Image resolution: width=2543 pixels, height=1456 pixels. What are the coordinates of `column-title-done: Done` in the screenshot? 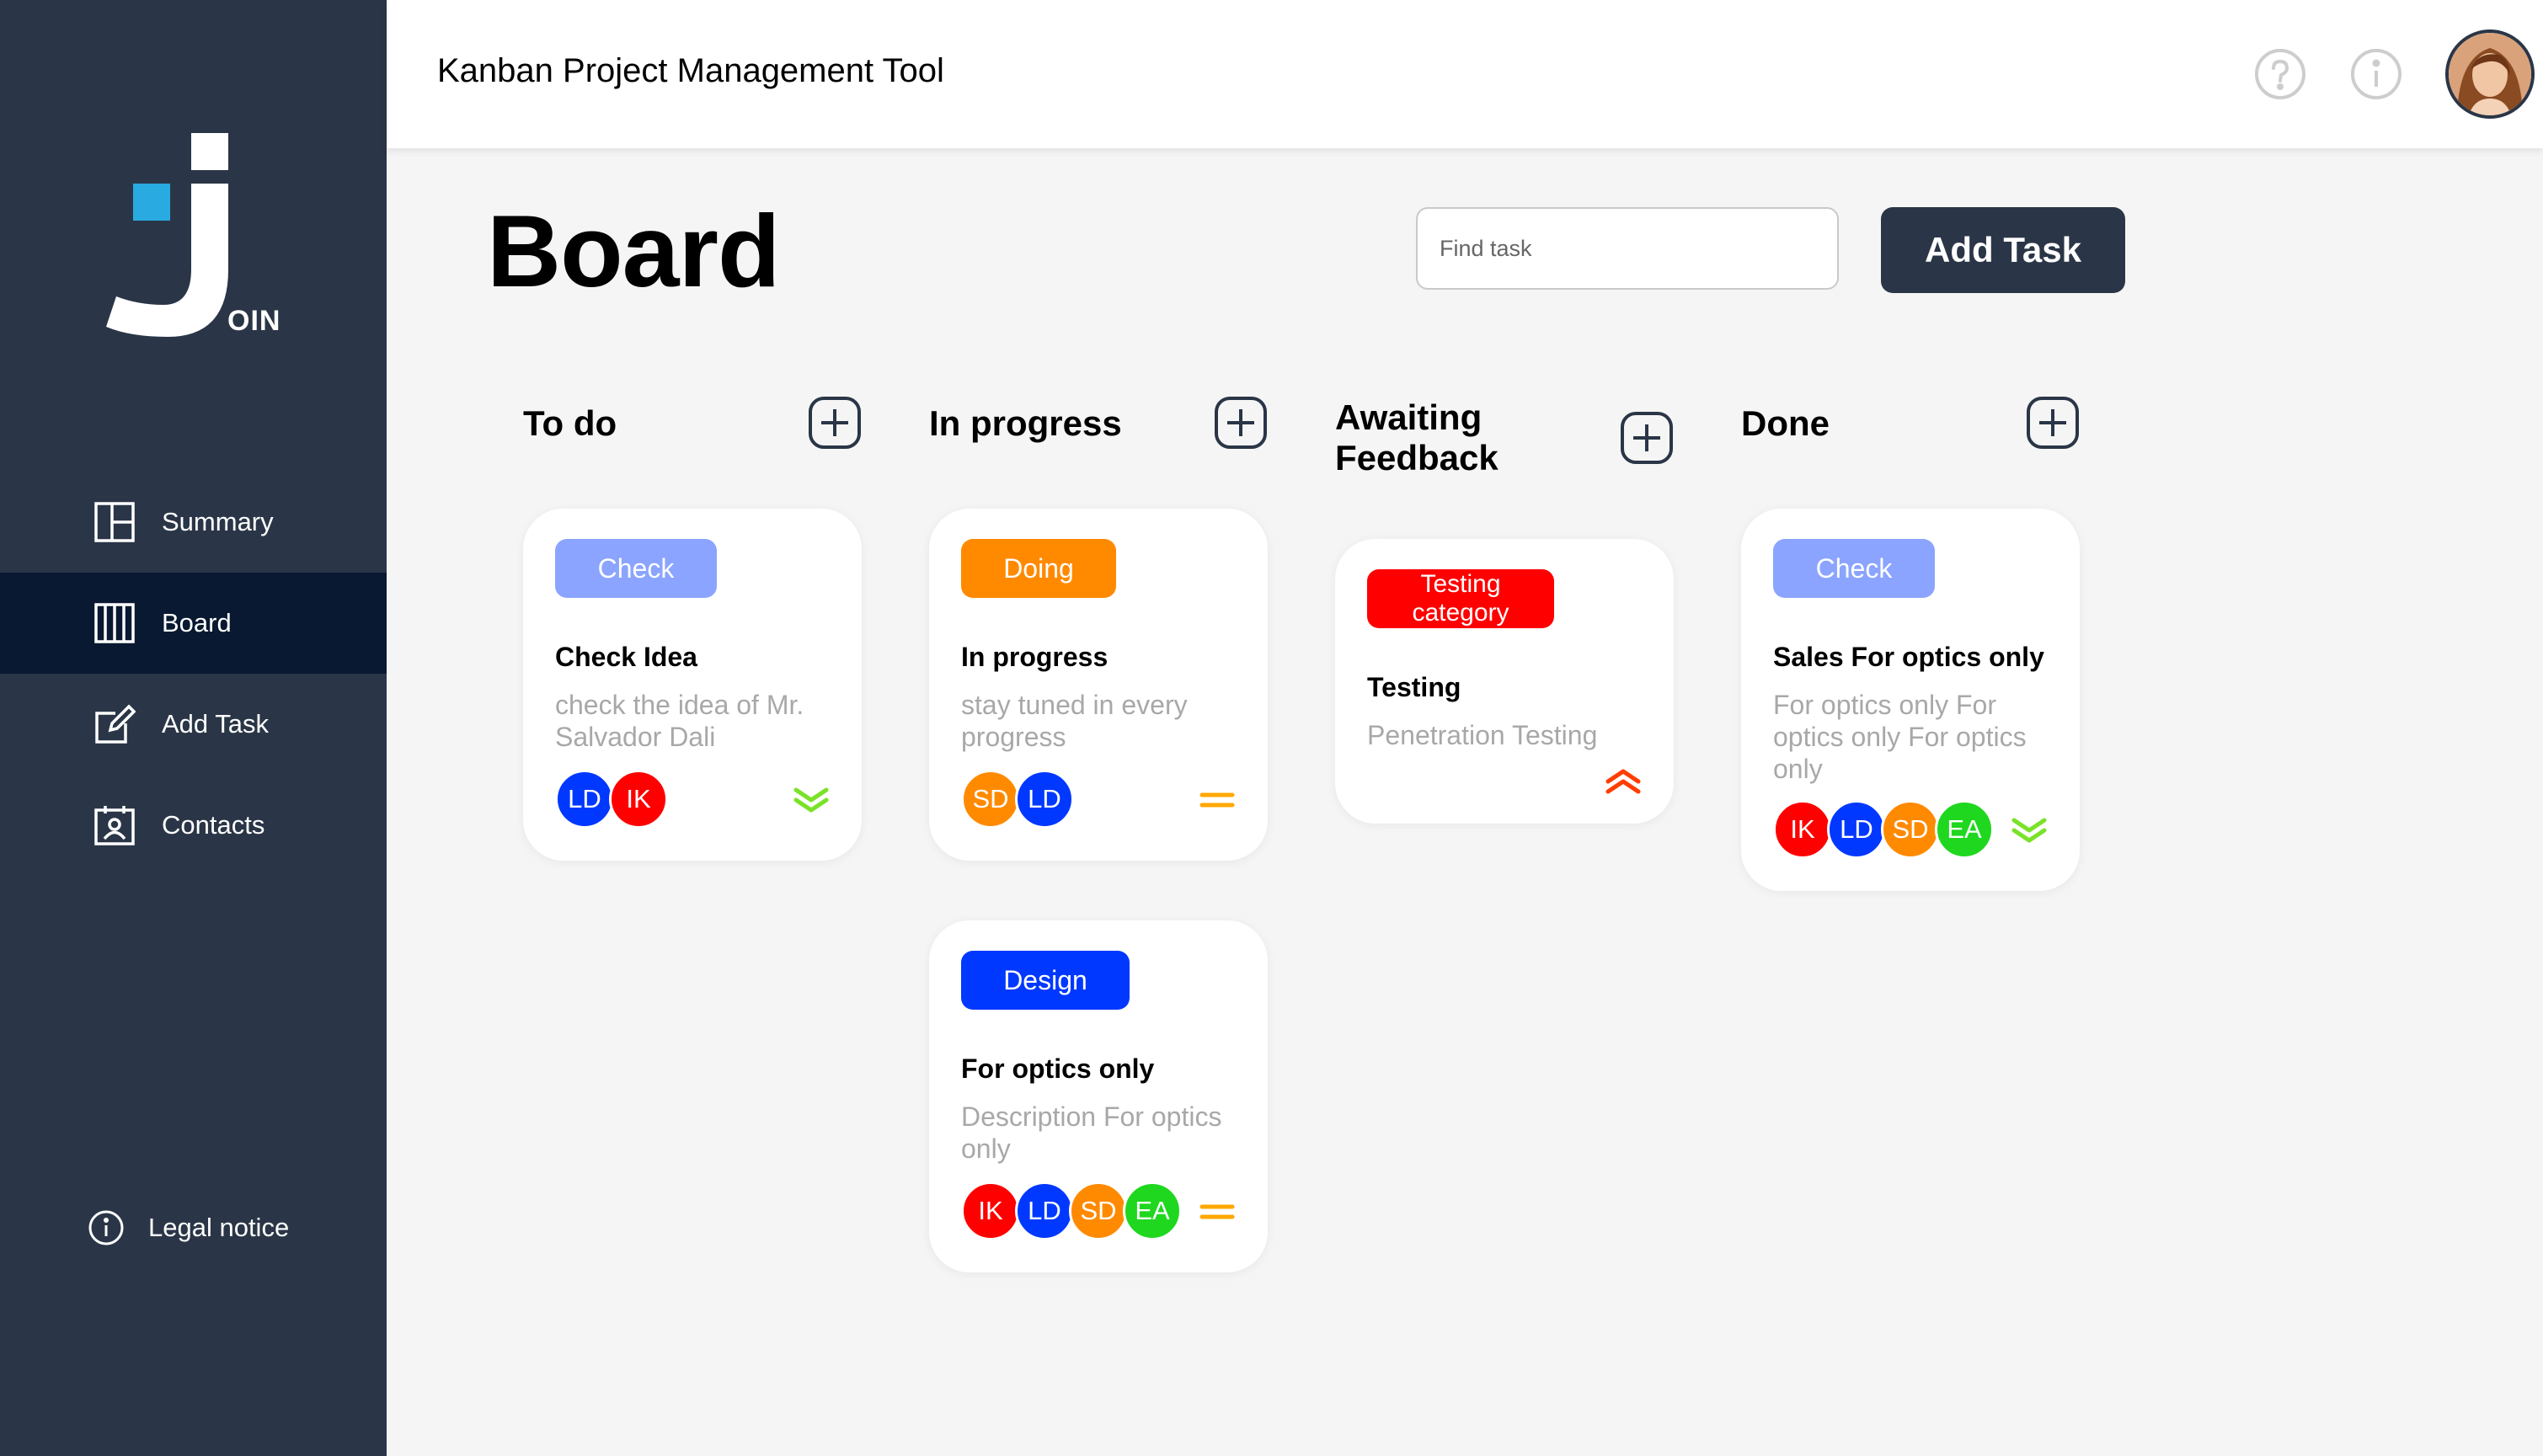 It's located at (1785, 423).